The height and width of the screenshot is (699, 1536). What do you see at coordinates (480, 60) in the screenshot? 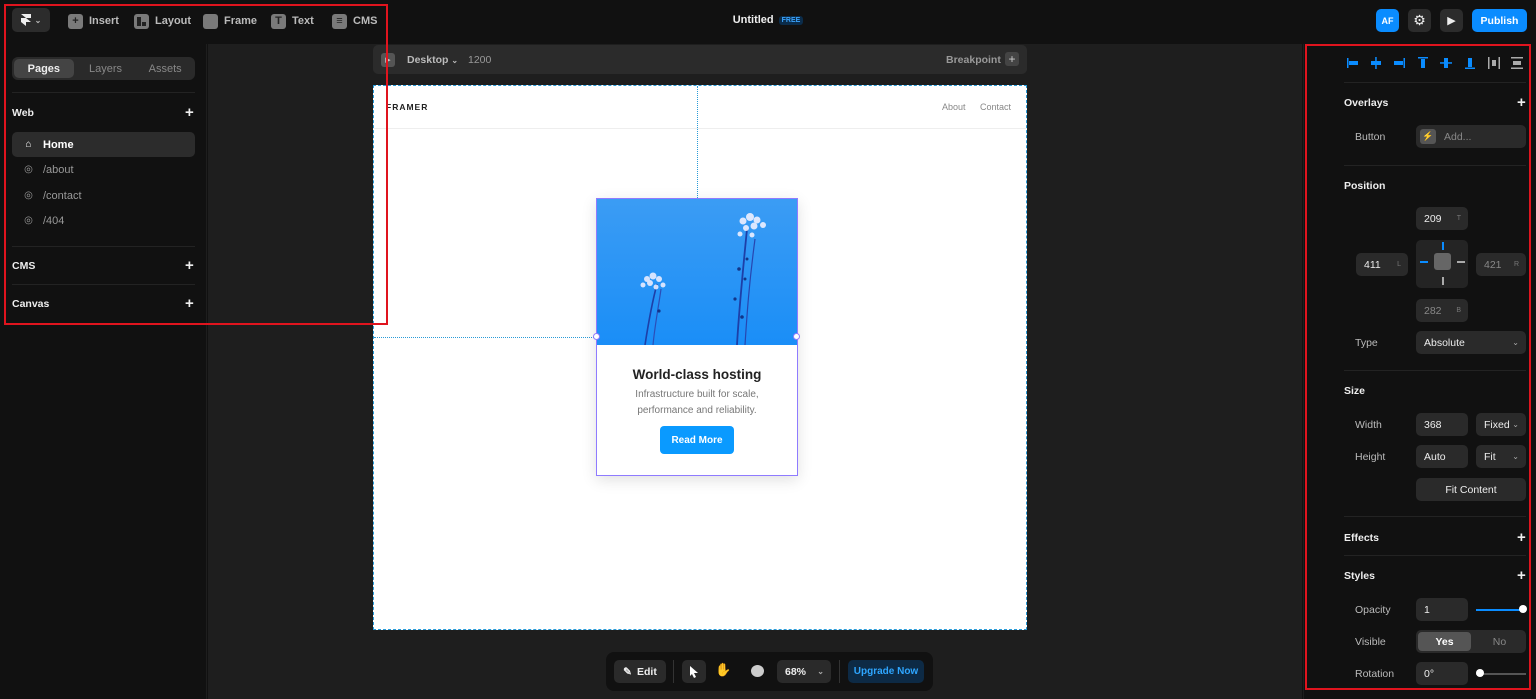
I see `breakpoint-width: 1200` at bounding box center [480, 60].